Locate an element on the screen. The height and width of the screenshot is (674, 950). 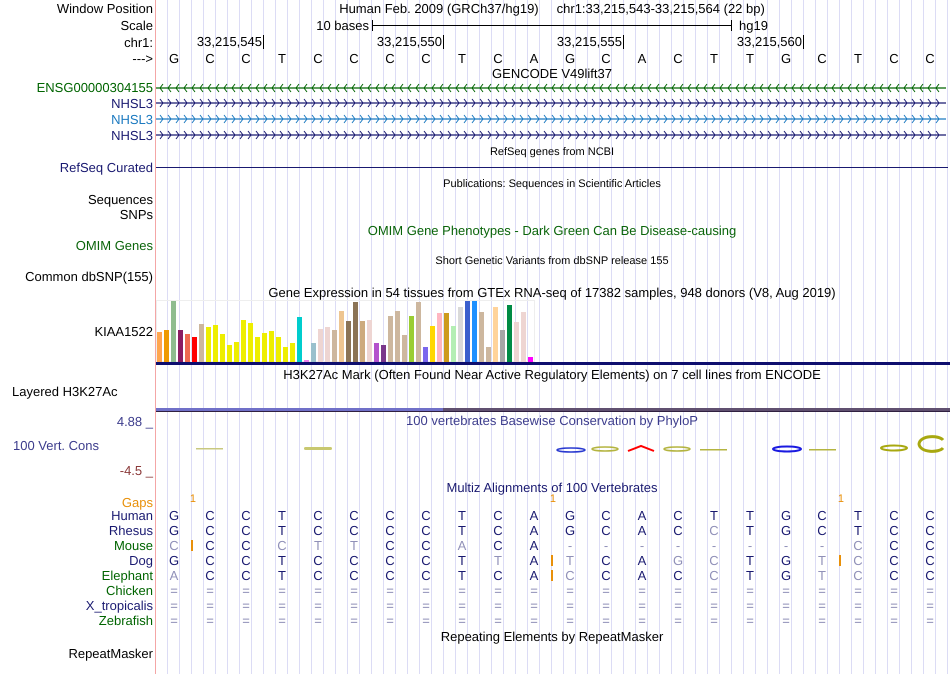
track-label: OMIM Genes is located at coordinates (115, 245).